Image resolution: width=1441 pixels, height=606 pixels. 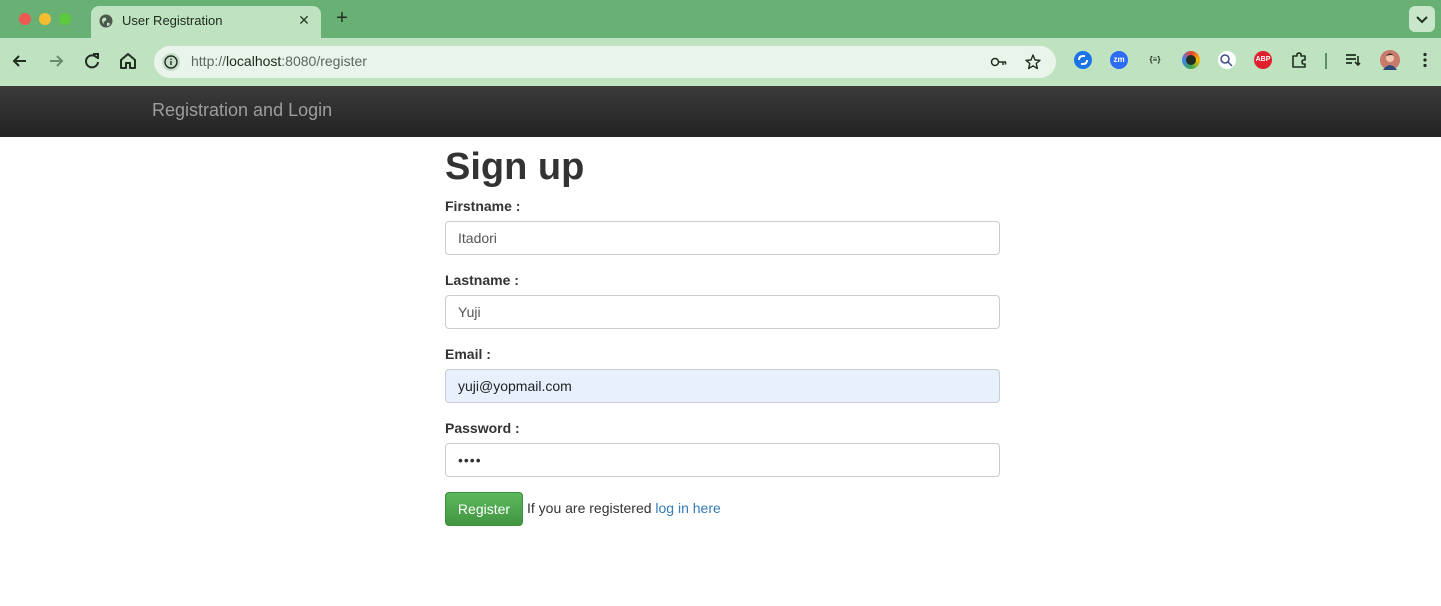 I want to click on color-extension-icon, so click(x=1191, y=60).